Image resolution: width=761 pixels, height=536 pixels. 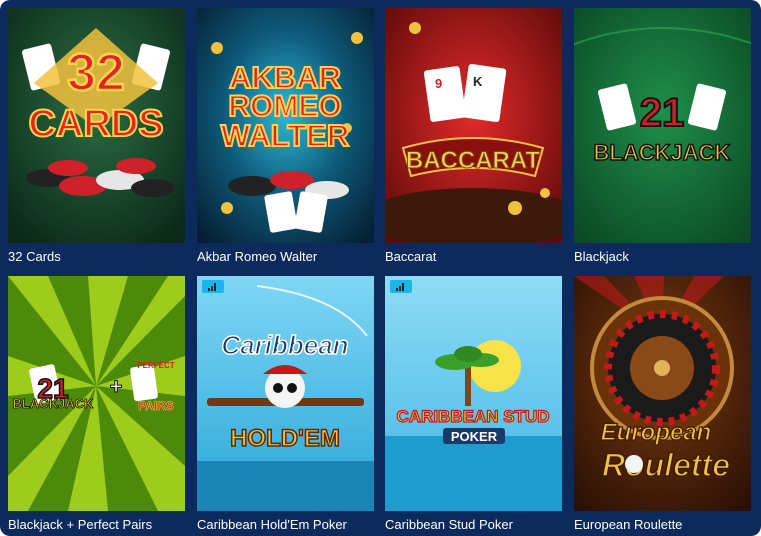 What do you see at coordinates (662, 256) in the screenshot?
I see `game-title: Blackjack` at bounding box center [662, 256].